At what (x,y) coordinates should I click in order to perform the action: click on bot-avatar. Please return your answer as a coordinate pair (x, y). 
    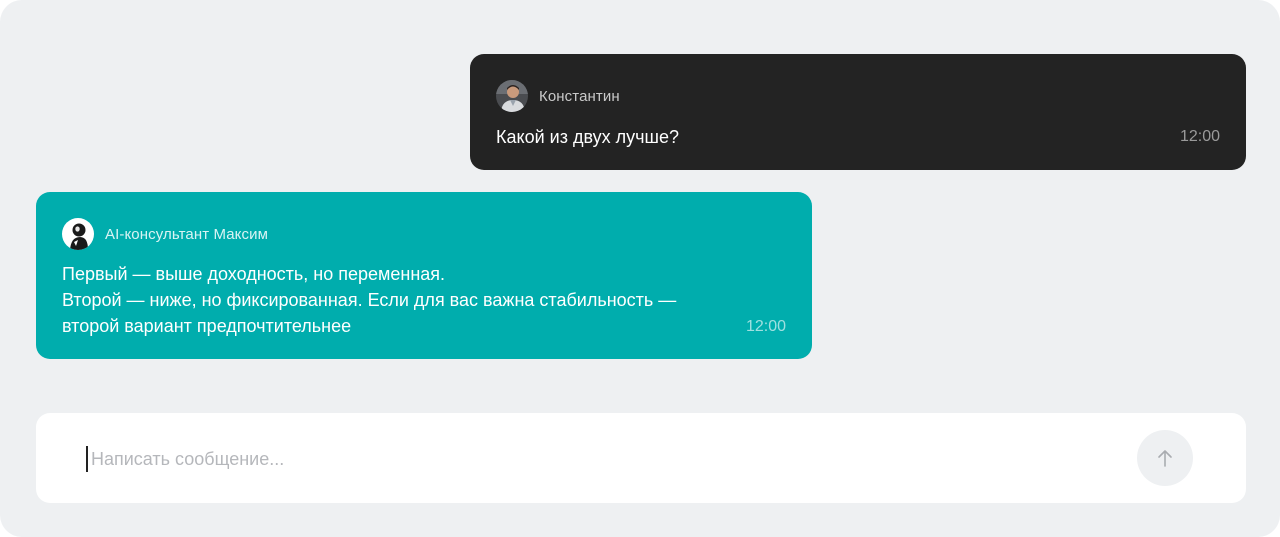
    Looking at the image, I should click on (78, 234).